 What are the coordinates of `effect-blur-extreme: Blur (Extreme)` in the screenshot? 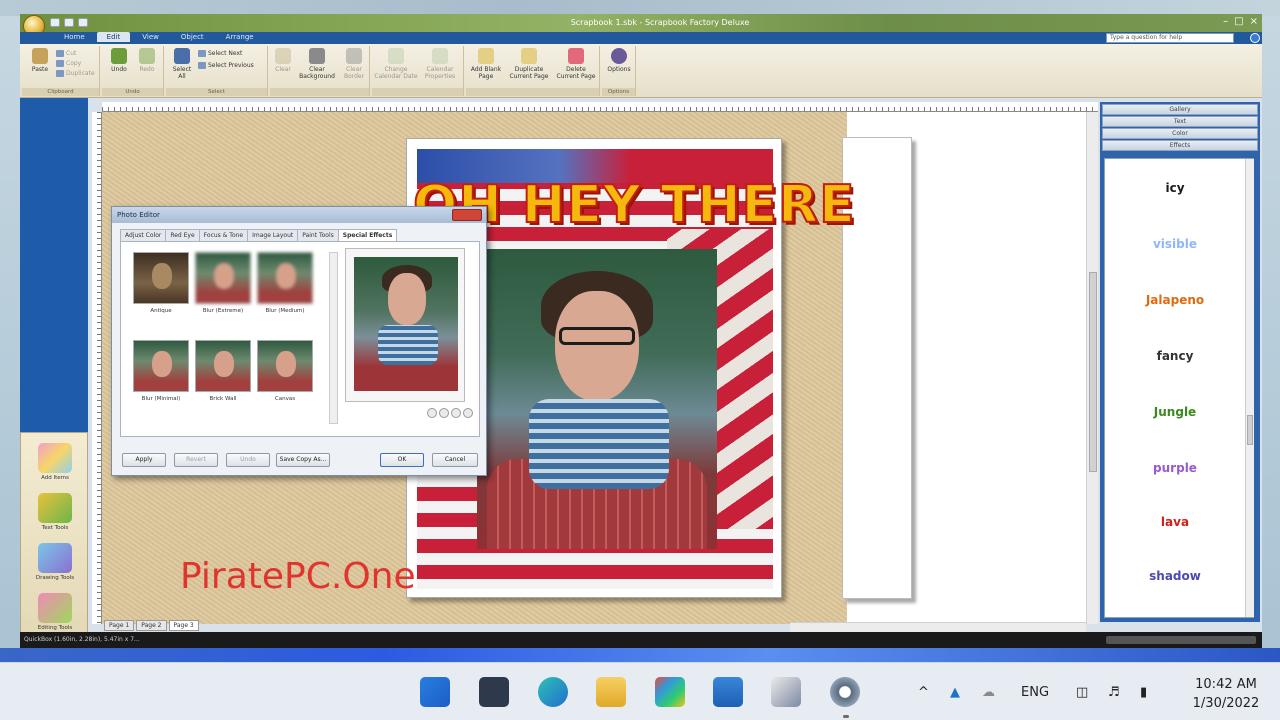 It's located at (223, 283).